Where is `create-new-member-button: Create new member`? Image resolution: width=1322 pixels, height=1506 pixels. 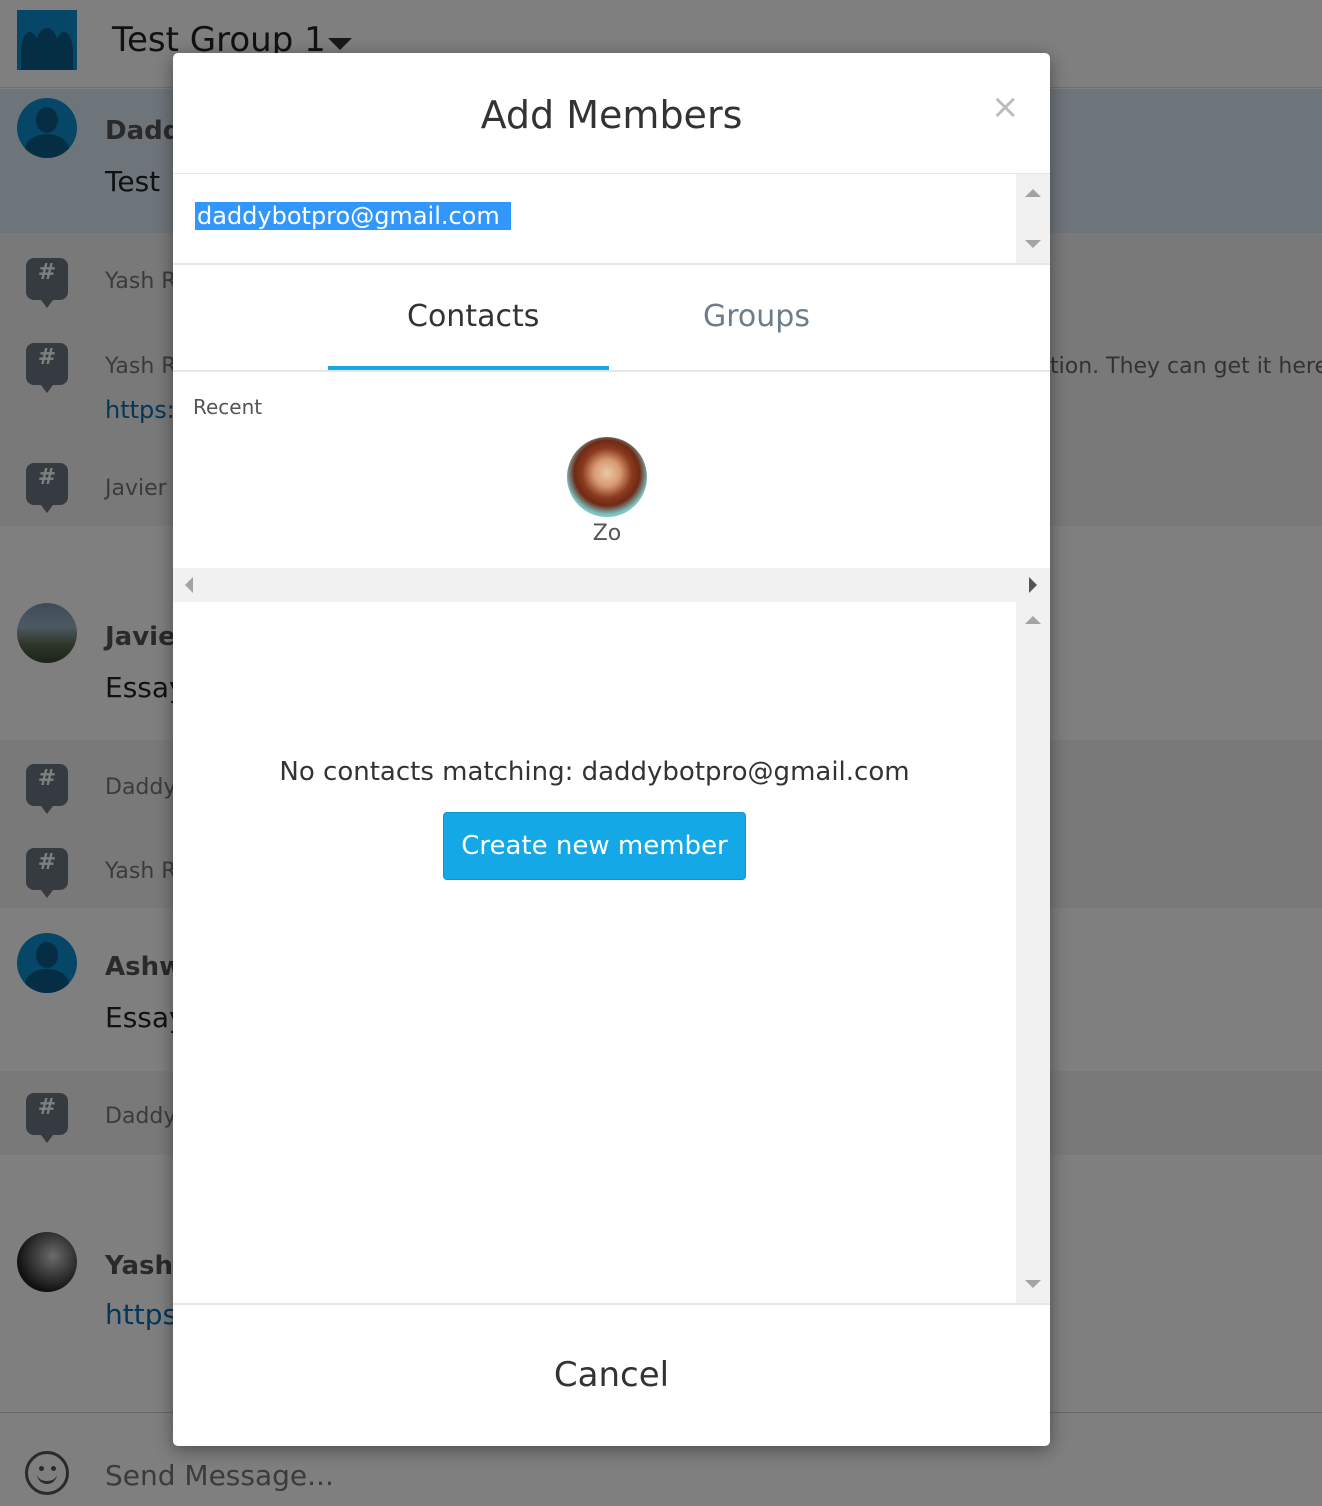
create-new-member-button: Create new member is located at coordinates (594, 846).